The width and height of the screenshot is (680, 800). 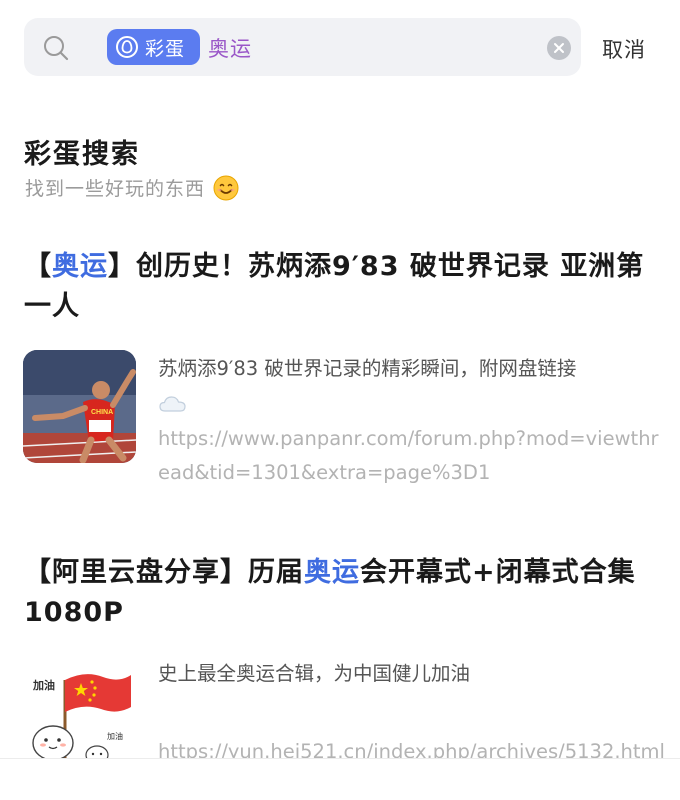 I want to click on result-thumbnail: 加油 加油, so click(x=79, y=711).